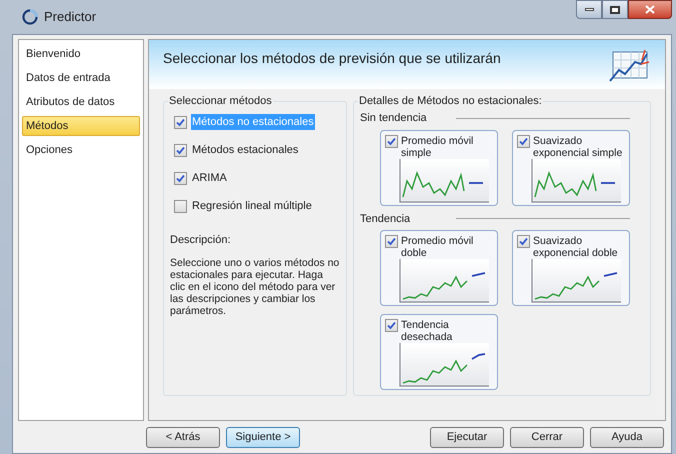 This screenshot has width=676, height=454. I want to click on description-text: Seleccione uno o varios métodos no estacionales para ejecutar. Haga clic en el icono del método para ver las descripciones y cambiar los parámetros., so click(255, 286).